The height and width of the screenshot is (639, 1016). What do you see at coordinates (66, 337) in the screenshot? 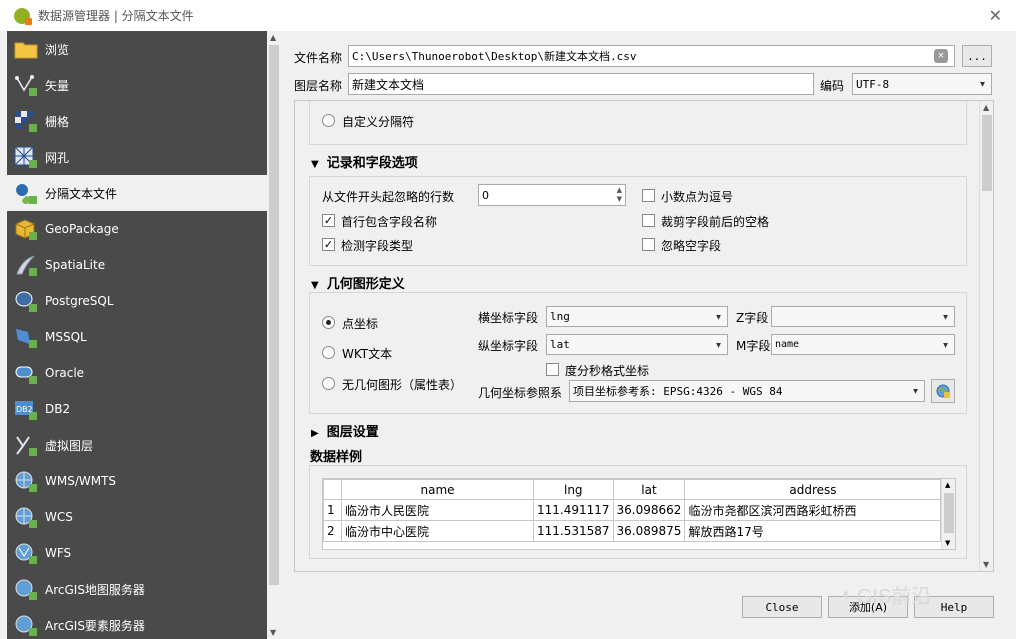
I see `sidebar-item-label: MSSQL` at bounding box center [66, 337].